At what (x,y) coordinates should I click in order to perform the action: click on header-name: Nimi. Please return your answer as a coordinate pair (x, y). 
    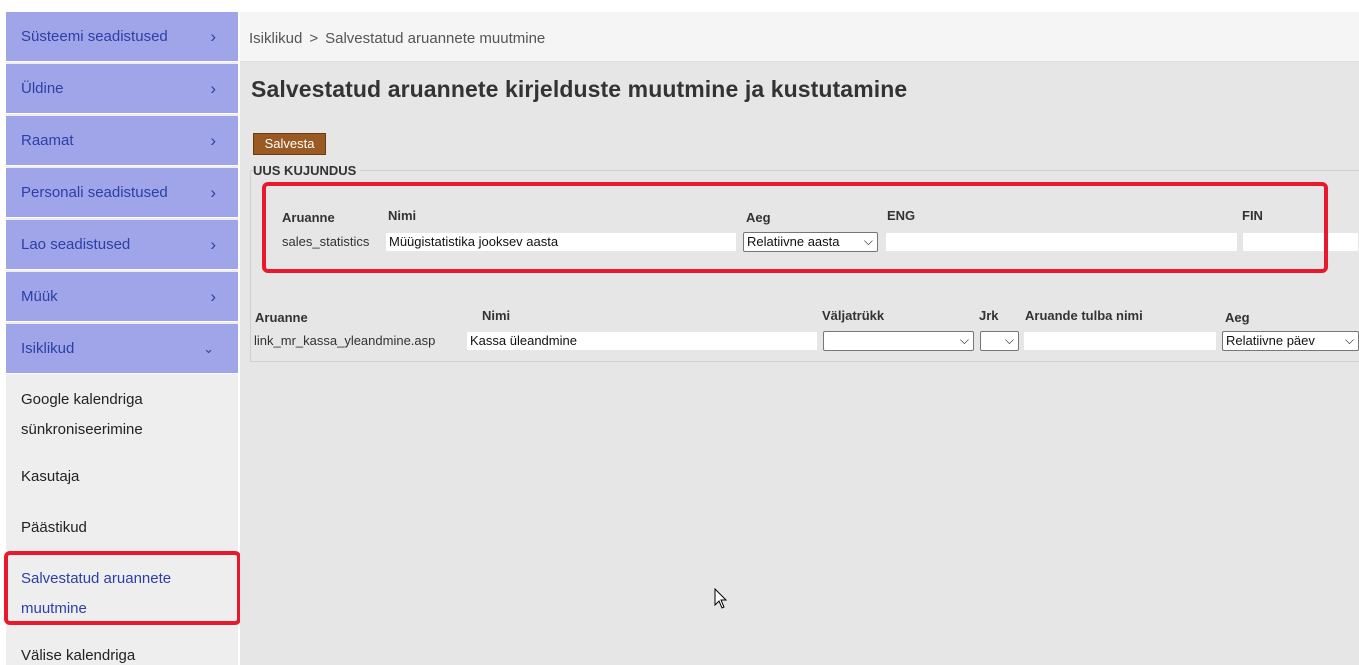
    Looking at the image, I should click on (496, 315).